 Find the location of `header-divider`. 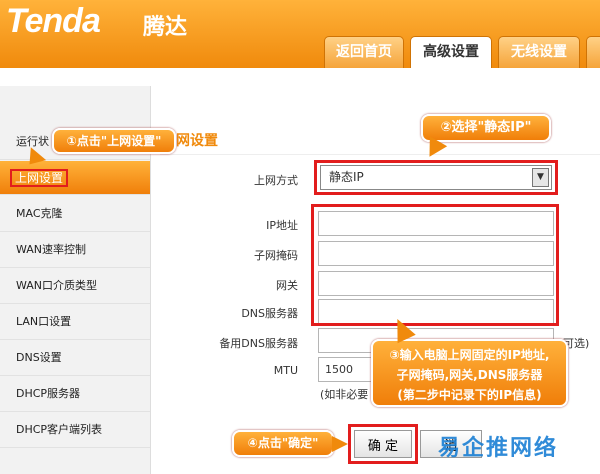

header-divider is located at coordinates (300, 77).